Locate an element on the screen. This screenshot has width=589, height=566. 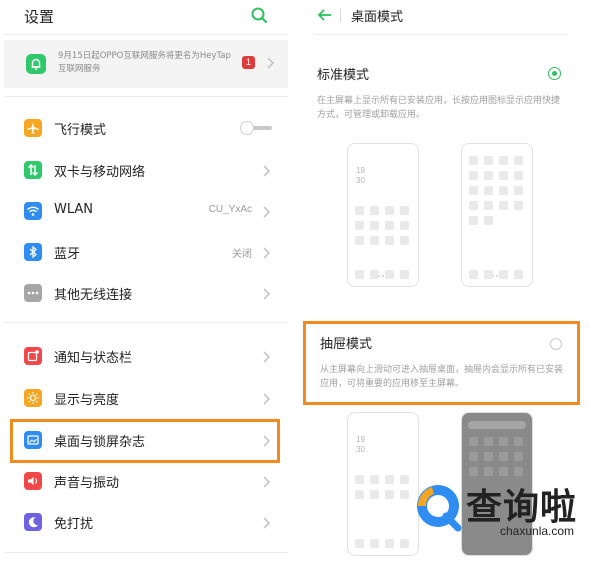
airplane-mode-toggle is located at coordinates (256, 128).